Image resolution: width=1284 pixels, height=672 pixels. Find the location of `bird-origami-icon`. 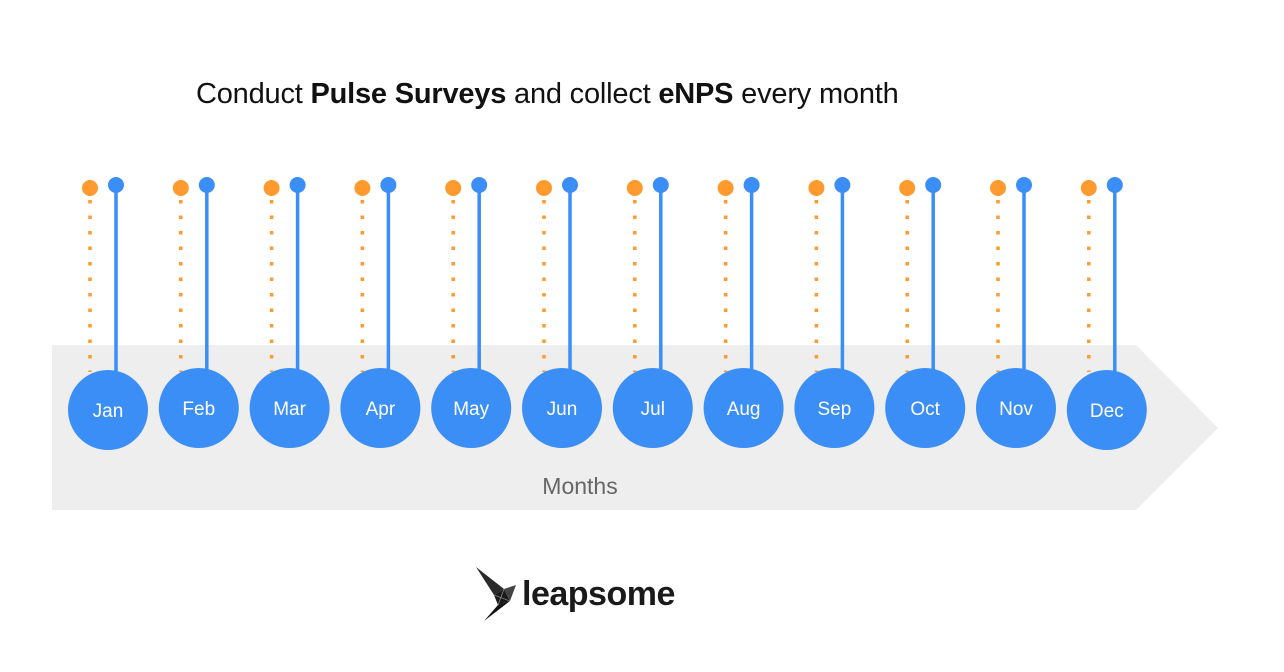

bird-origami-icon is located at coordinates (496, 594).